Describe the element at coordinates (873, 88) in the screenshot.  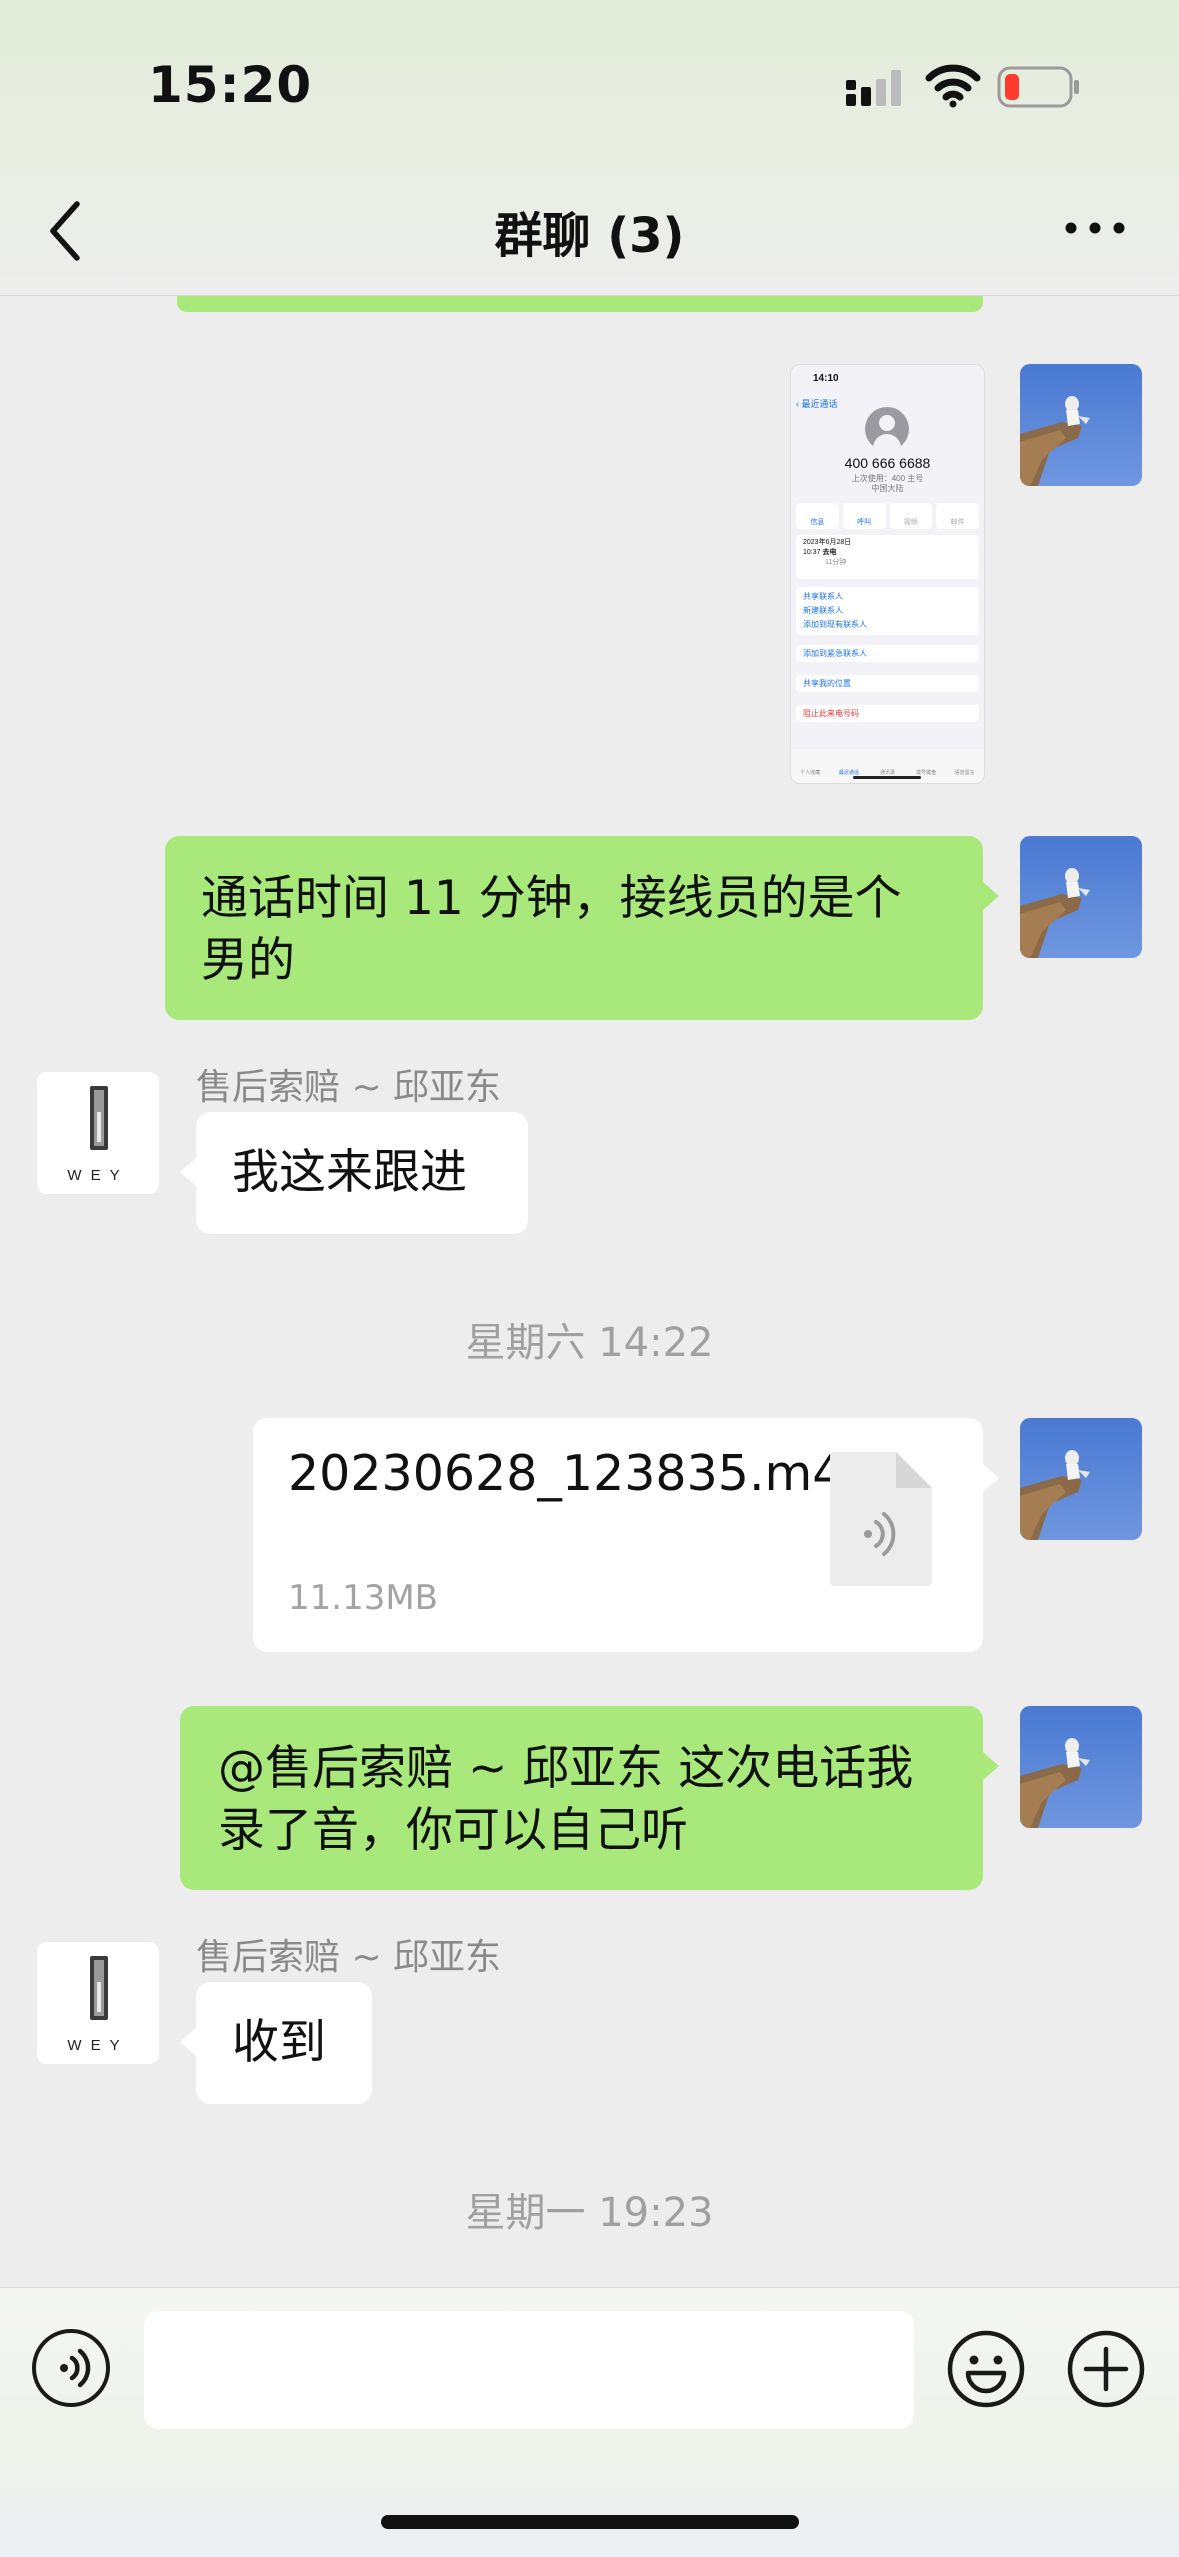
I see `cellular-signal-icon` at that location.